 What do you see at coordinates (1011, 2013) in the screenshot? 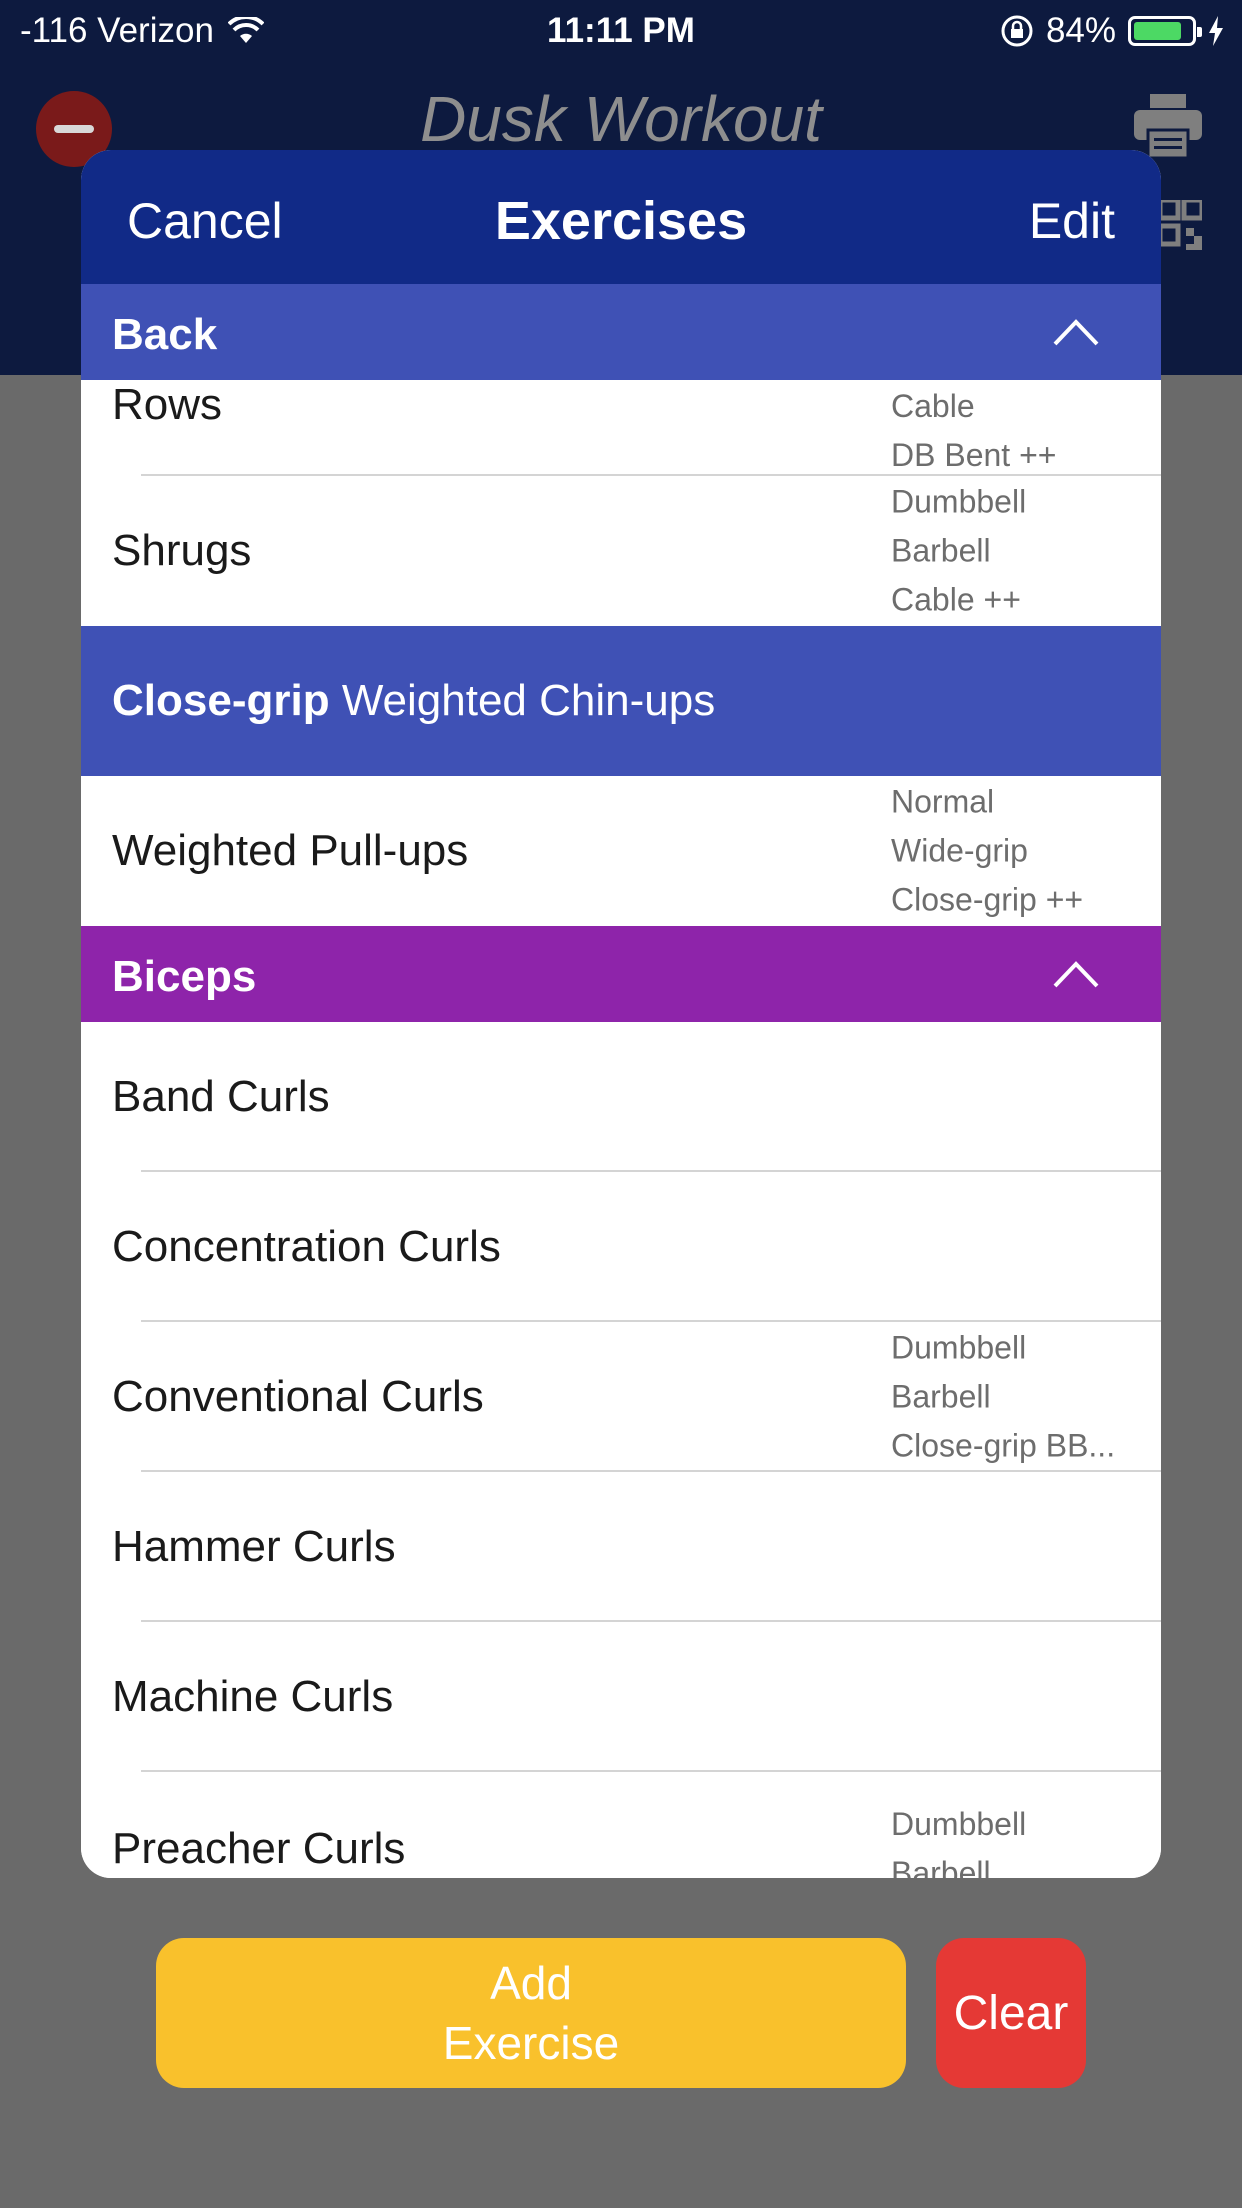
I see `clear-button: Clear` at bounding box center [1011, 2013].